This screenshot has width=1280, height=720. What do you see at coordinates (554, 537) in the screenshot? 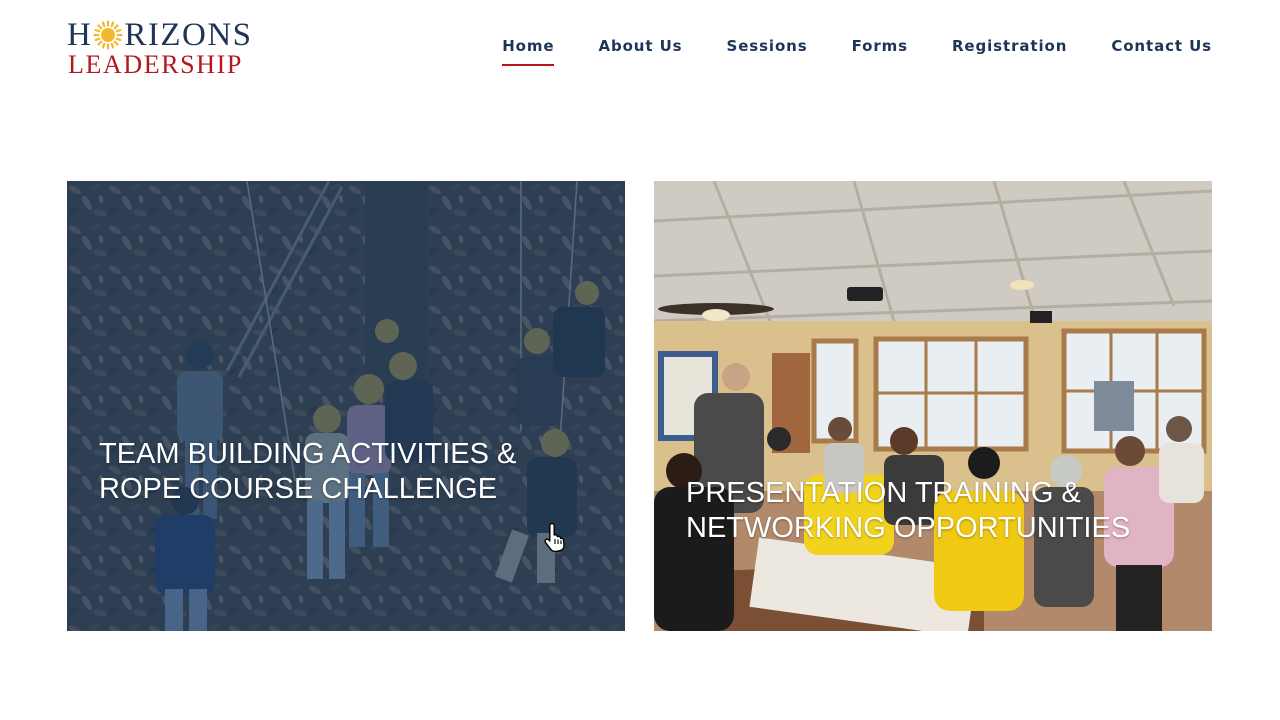
I see `hand-pointer-icon` at bounding box center [554, 537].